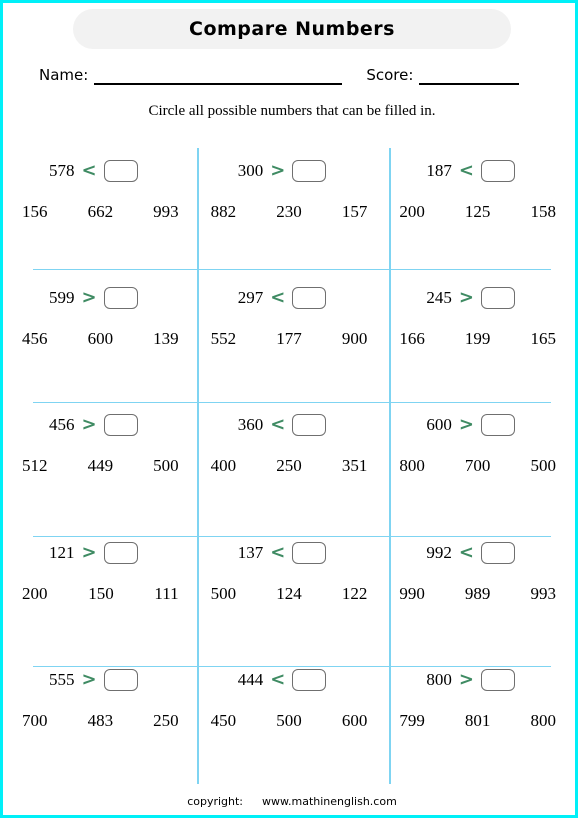 Image resolution: width=578 pixels, height=818 pixels. Describe the element at coordinates (478, 212) in the screenshot. I see `choice-option: 125` at that location.